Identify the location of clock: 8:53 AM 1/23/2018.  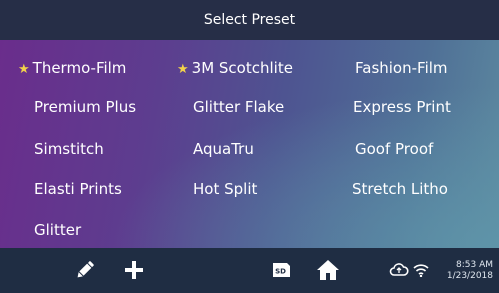
(470, 271).